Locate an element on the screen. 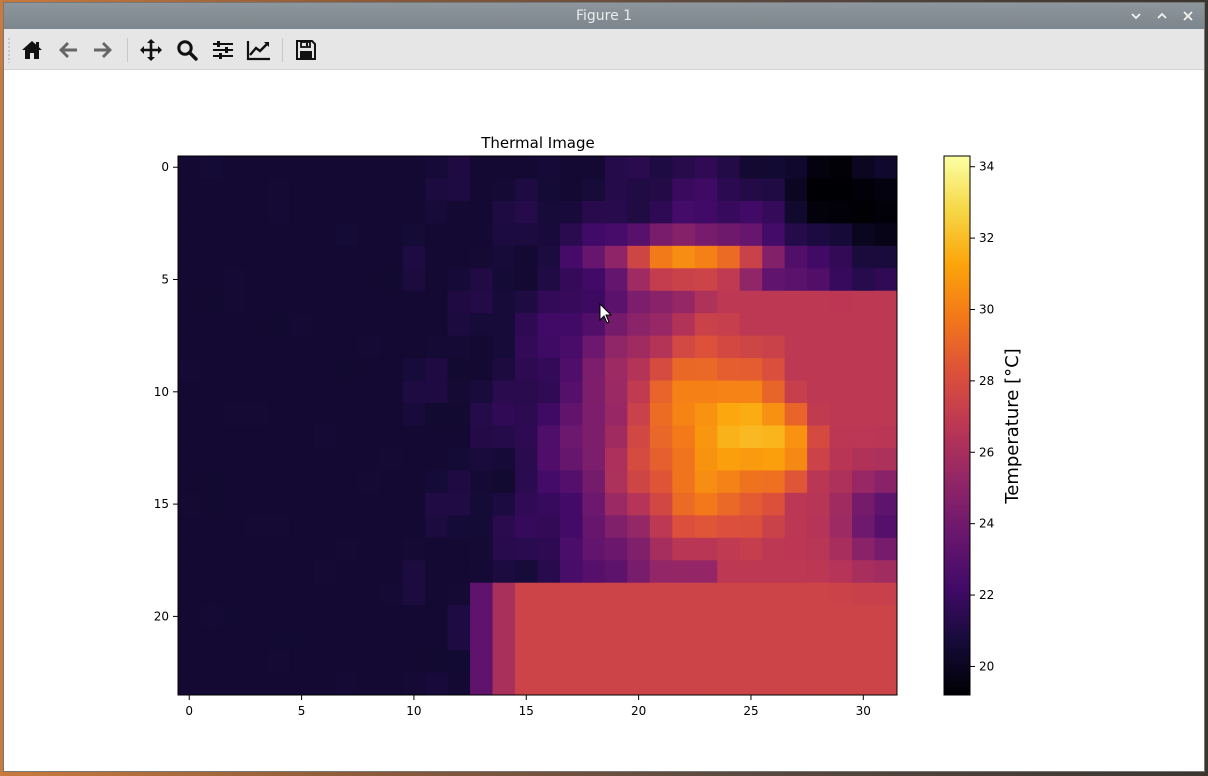  pan-button is located at coordinates (151, 50).